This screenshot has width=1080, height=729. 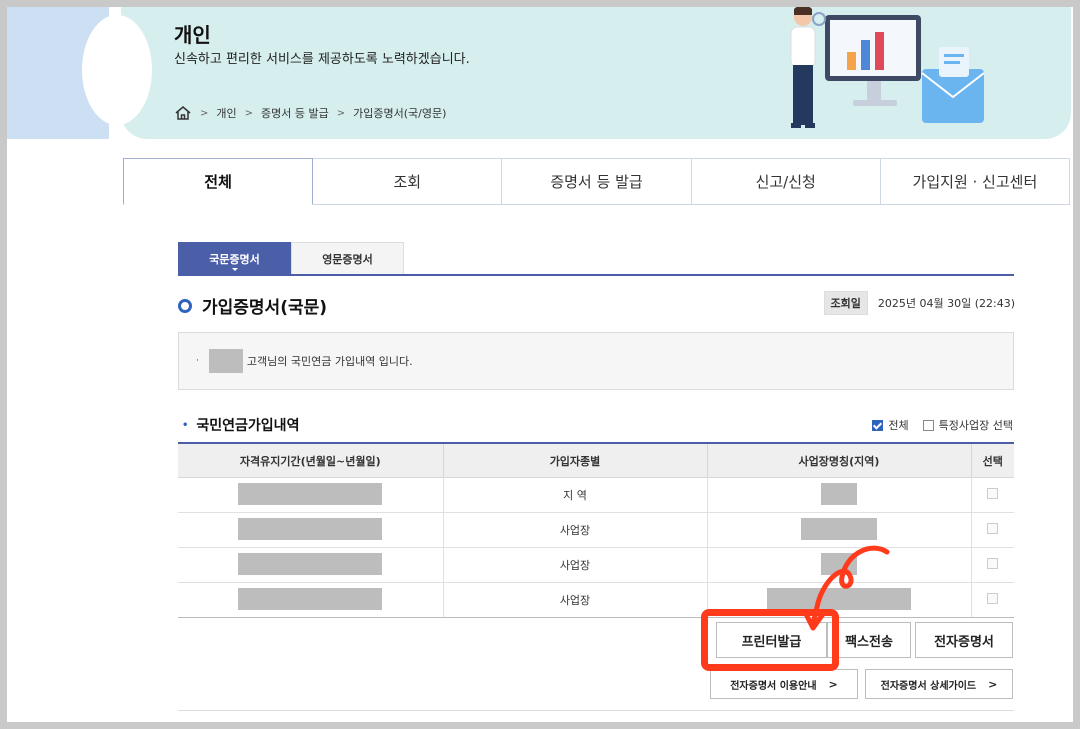 What do you see at coordinates (596, 361) in the screenshot?
I see `info-box: · 고객님의 국민연금 가입내역 입니다.` at bounding box center [596, 361].